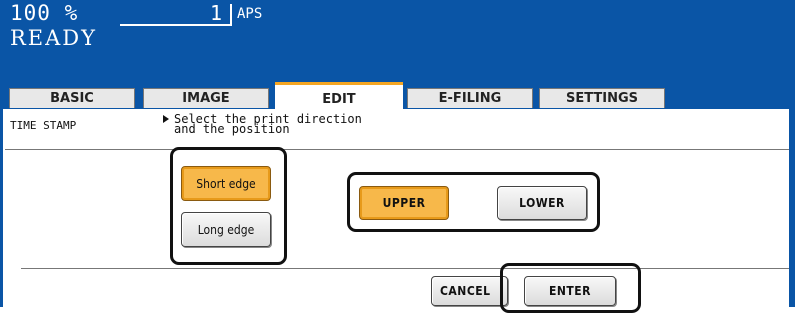  What do you see at coordinates (469, 291) in the screenshot?
I see `cancel-button: CANCEL` at bounding box center [469, 291].